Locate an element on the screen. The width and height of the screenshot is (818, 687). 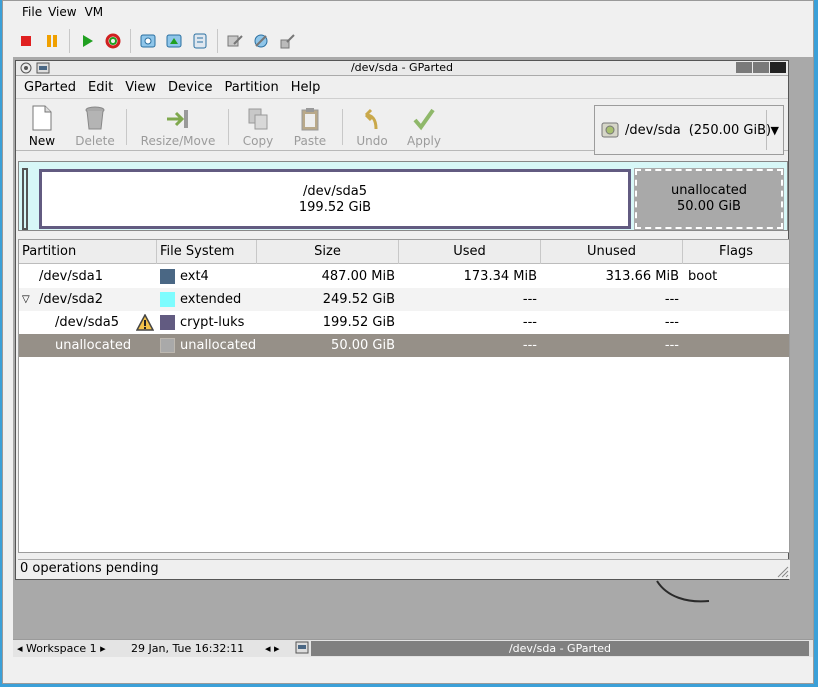
revert-snapshot-button is located at coordinates (174, 41).